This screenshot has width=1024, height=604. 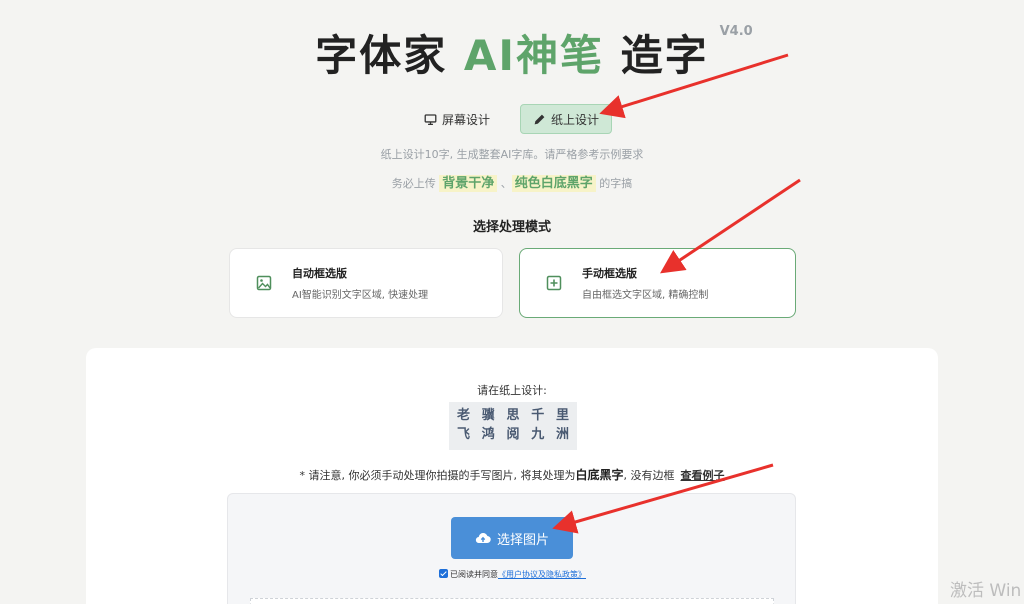 What do you see at coordinates (986, 591) in the screenshot?
I see `activation-watermark: 激活 Win` at bounding box center [986, 591].